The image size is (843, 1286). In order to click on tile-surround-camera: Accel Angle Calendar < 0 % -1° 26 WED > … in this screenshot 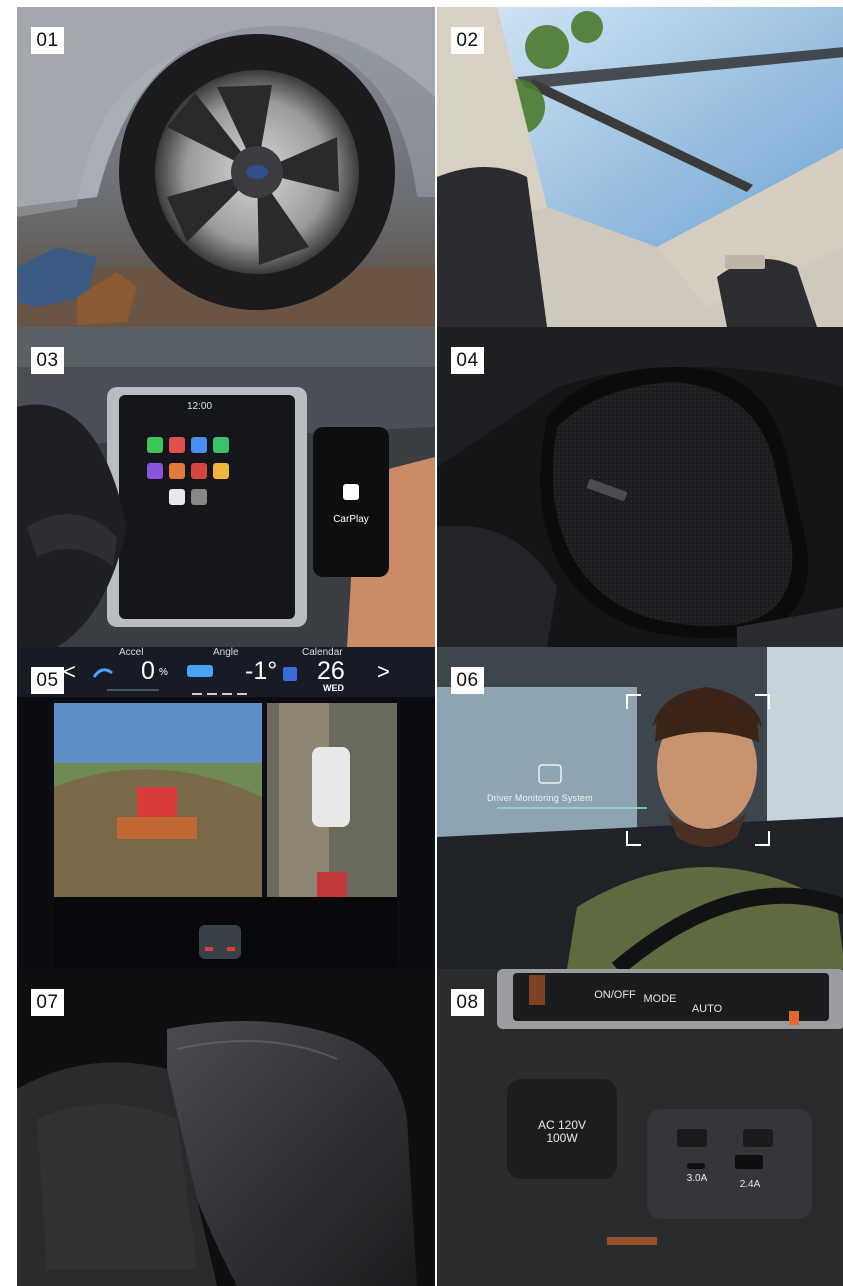, I will do `click(226, 808)`.